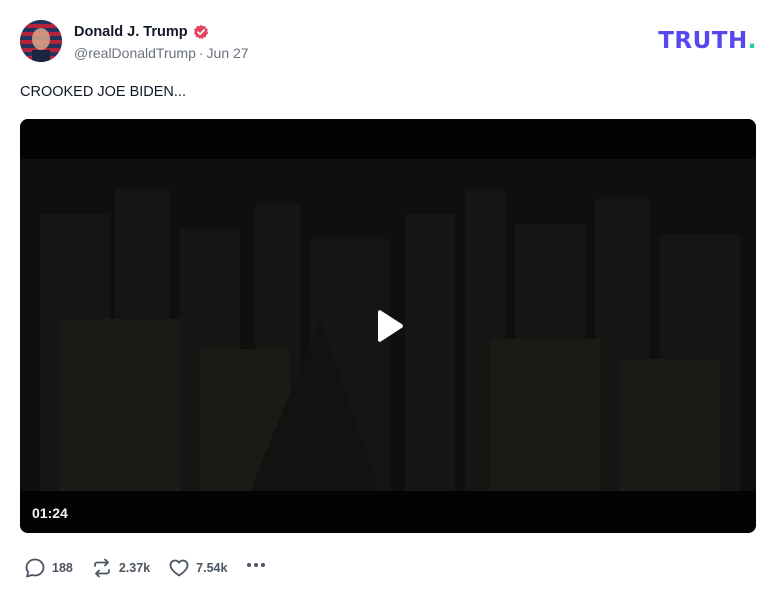  I want to click on display-name-row: Donald J. Trump, so click(161, 32).